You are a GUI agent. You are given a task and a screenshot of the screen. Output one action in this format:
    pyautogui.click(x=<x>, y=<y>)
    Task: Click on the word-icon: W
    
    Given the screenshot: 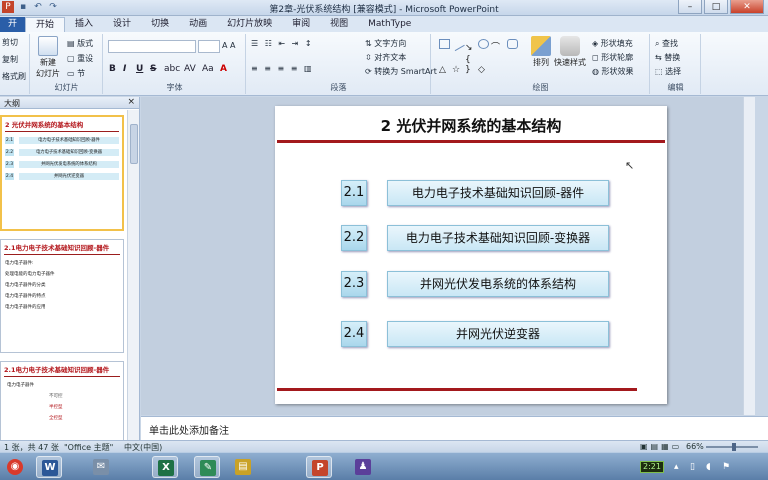 What is the action you would take?
    pyautogui.click(x=50, y=468)
    